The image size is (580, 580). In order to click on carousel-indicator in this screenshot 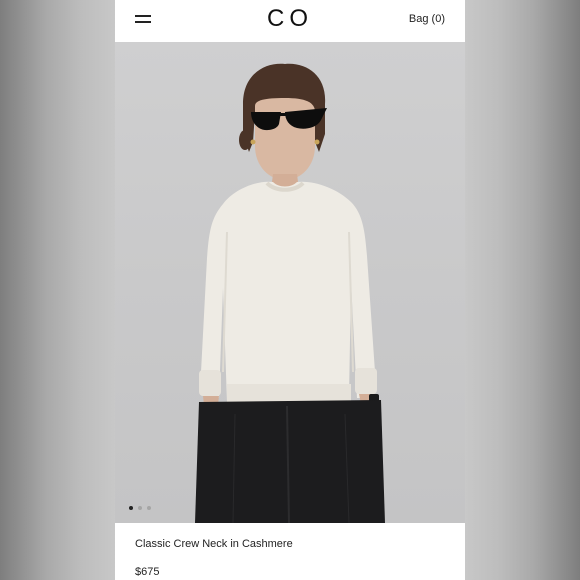, I will do `click(140, 508)`.